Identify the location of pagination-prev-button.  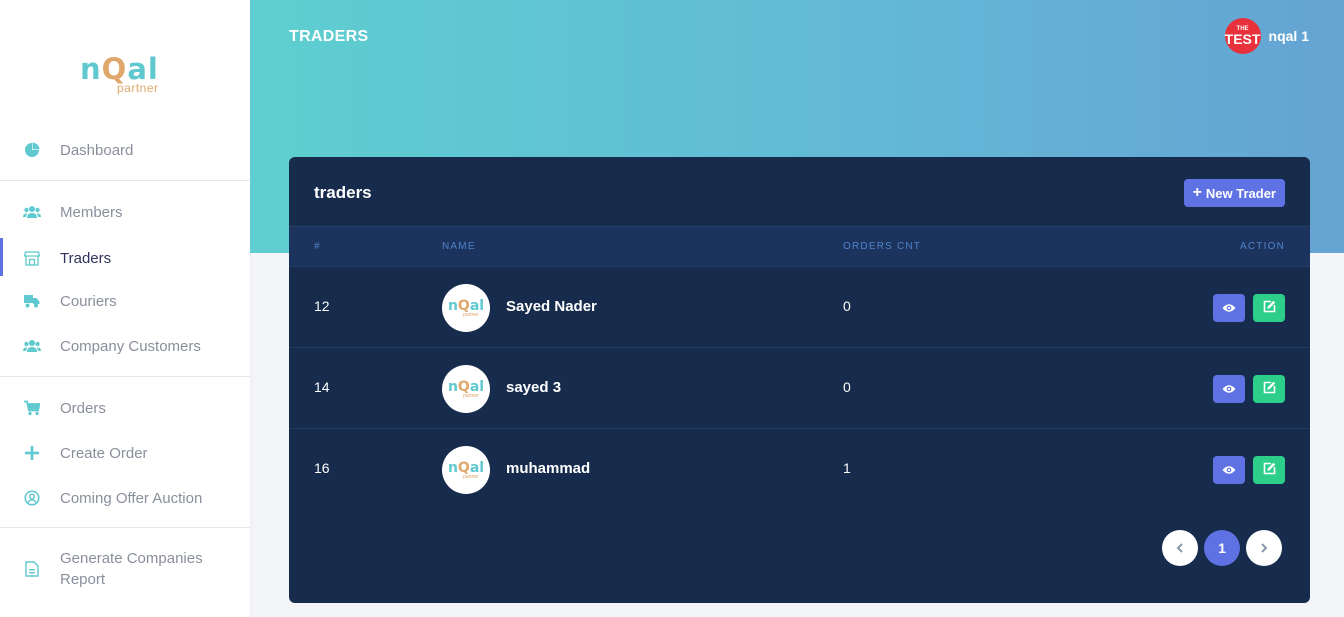
(1180, 548).